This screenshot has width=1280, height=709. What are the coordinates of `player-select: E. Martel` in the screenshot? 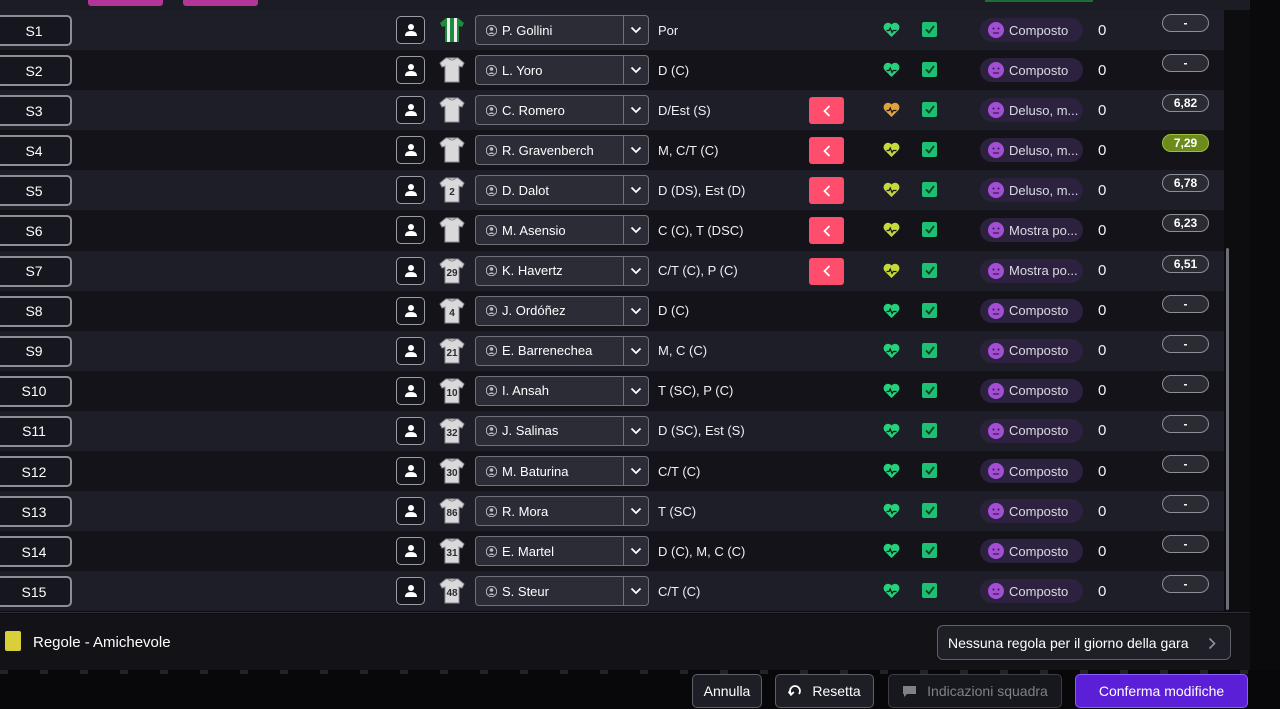 It's located at (562, 551).